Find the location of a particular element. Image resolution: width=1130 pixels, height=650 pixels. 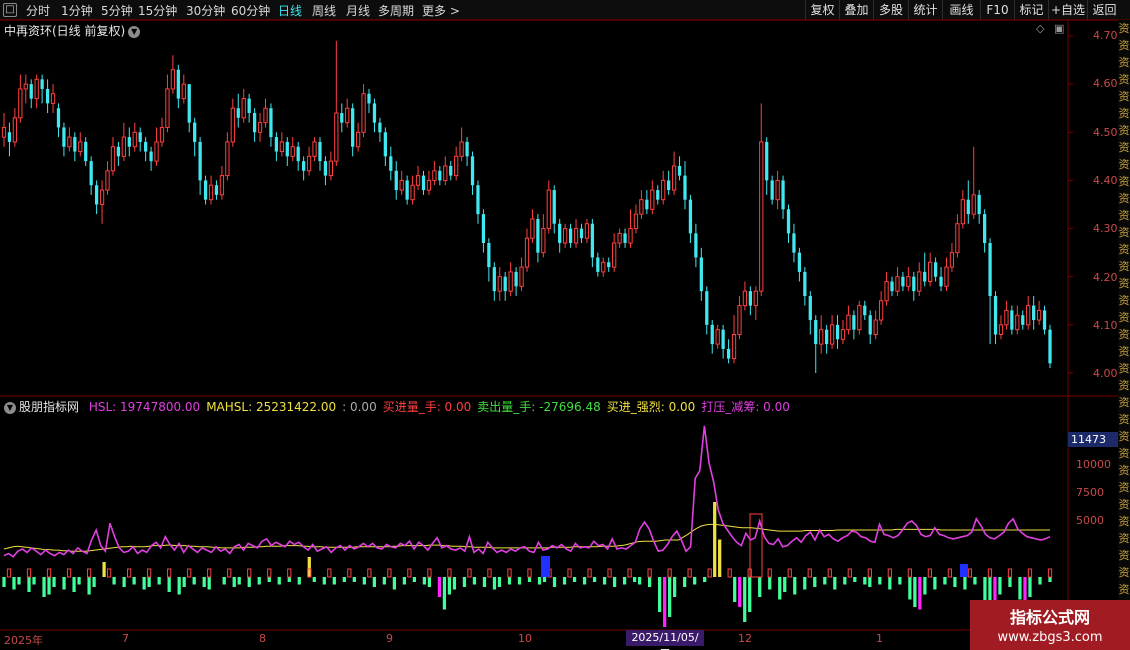

right-info-strip: 资资资资资资资资资资资资资资资资资资资资资资资资资资资资资资资资资资 is located at coordinates (1124, 326).